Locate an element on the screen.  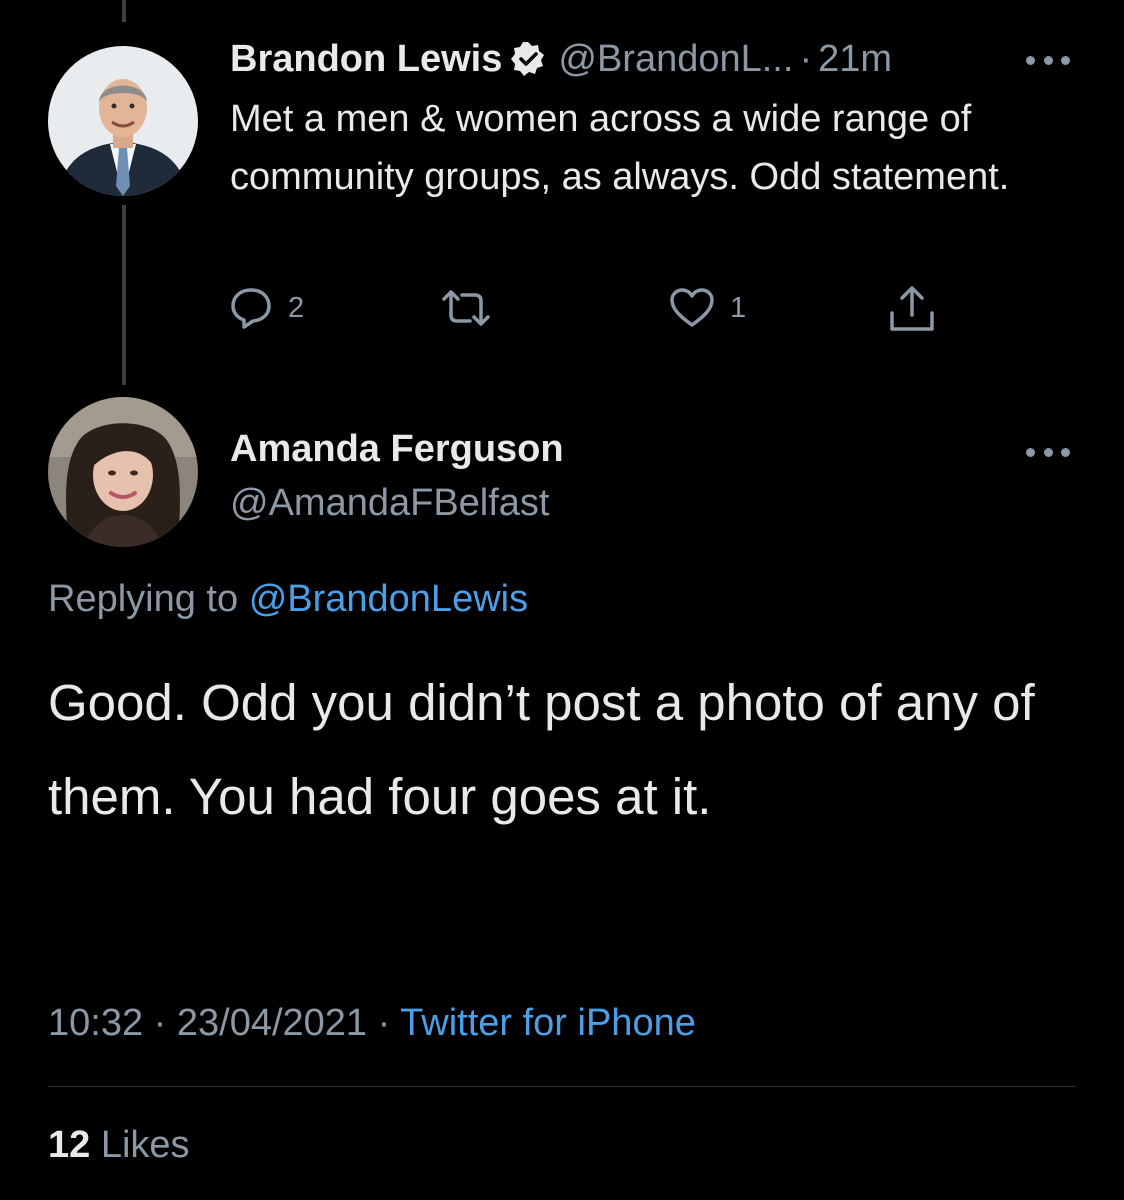
replying-to: Replying to @BrandonLewis is located at coordinates (288, 599).